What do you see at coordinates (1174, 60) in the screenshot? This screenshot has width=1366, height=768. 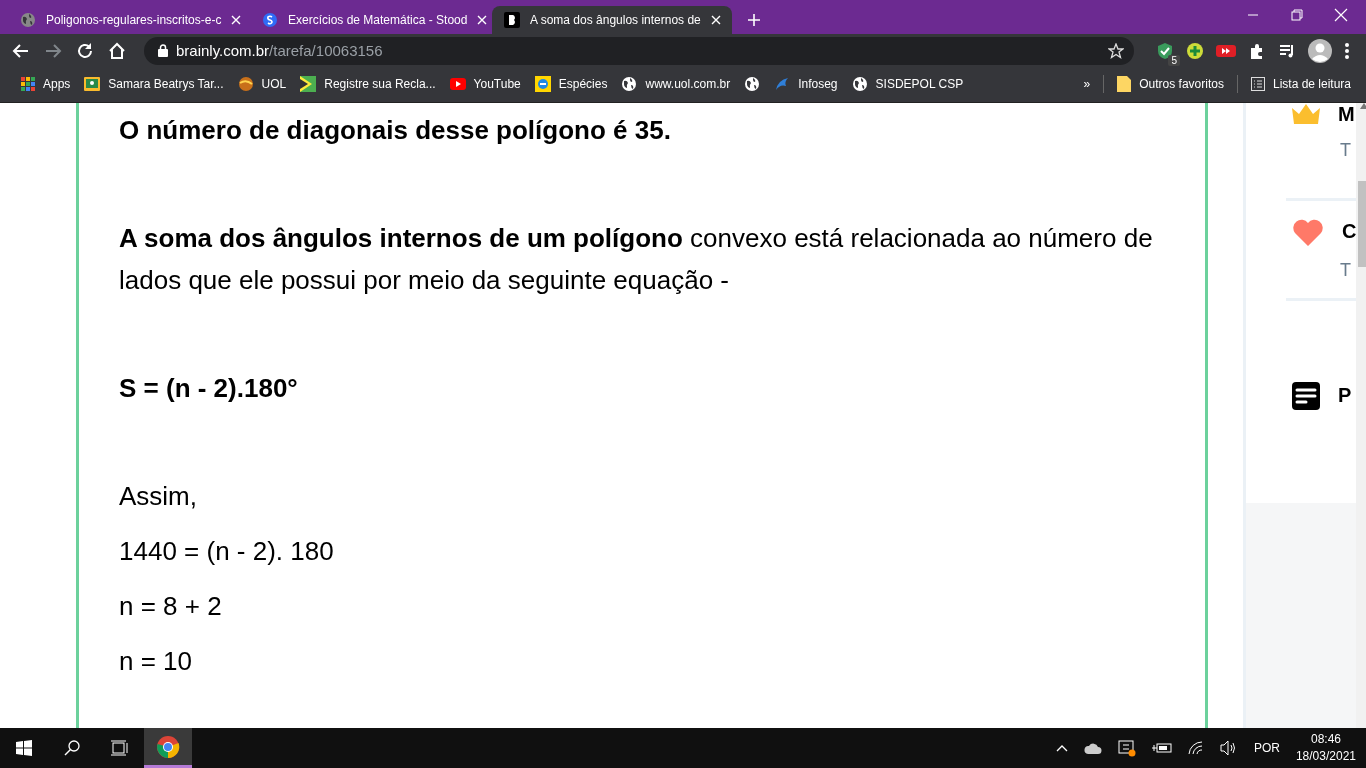 I see `extension-badge: 5` at bounding box center [1174, 60].